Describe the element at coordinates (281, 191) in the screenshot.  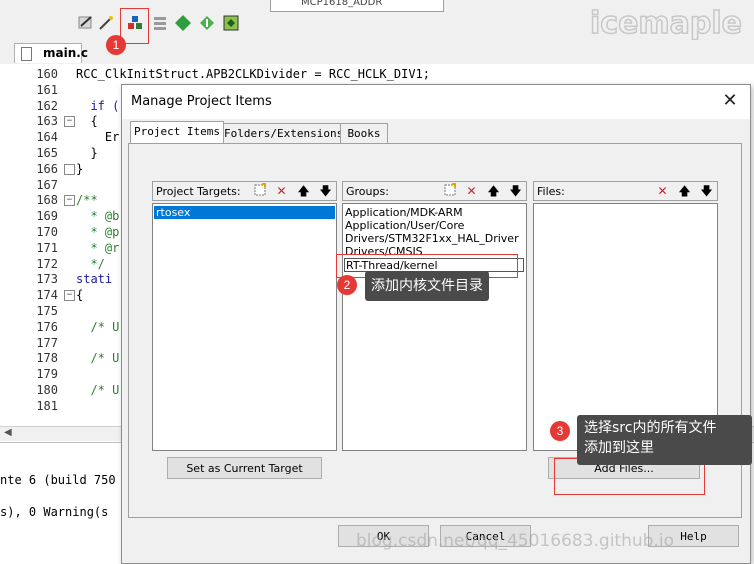
I see `delete-target-icon: ✕` at that location.